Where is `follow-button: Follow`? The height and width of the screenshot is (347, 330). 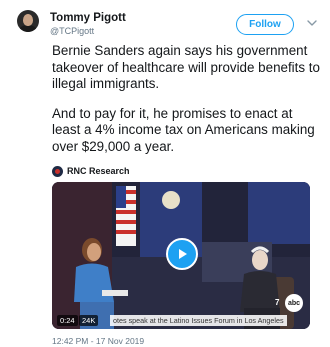
follow-button: Follow is located at coordinates (265, 24).